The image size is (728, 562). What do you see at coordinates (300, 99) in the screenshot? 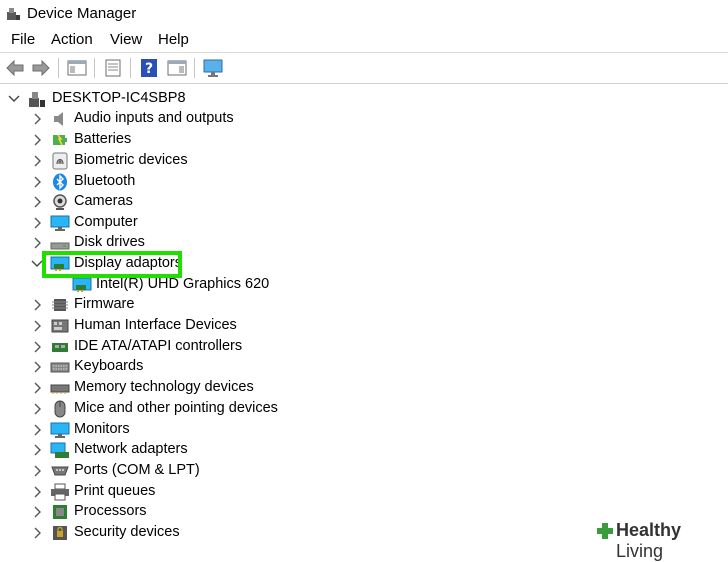
I see `tree-root: DESKTOP-IC4SBP8` at bounding box center [300, 99].